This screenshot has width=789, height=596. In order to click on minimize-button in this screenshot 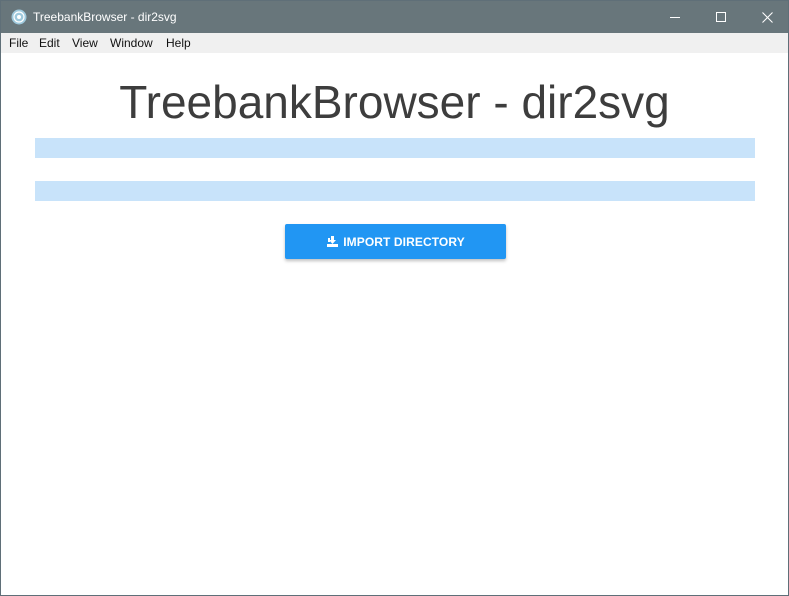, I will do `click(675, 17)`.